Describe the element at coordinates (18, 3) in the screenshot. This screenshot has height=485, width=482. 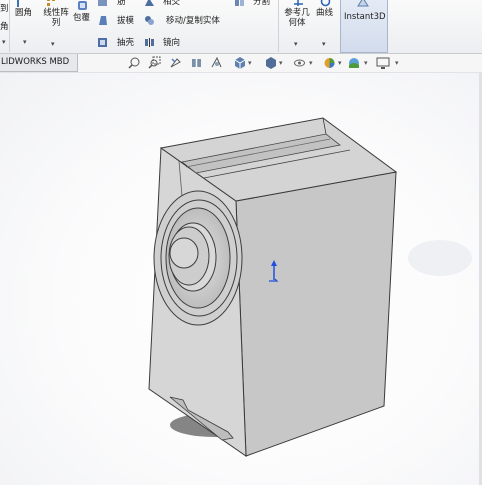
I see `fillet-icon` at that location.